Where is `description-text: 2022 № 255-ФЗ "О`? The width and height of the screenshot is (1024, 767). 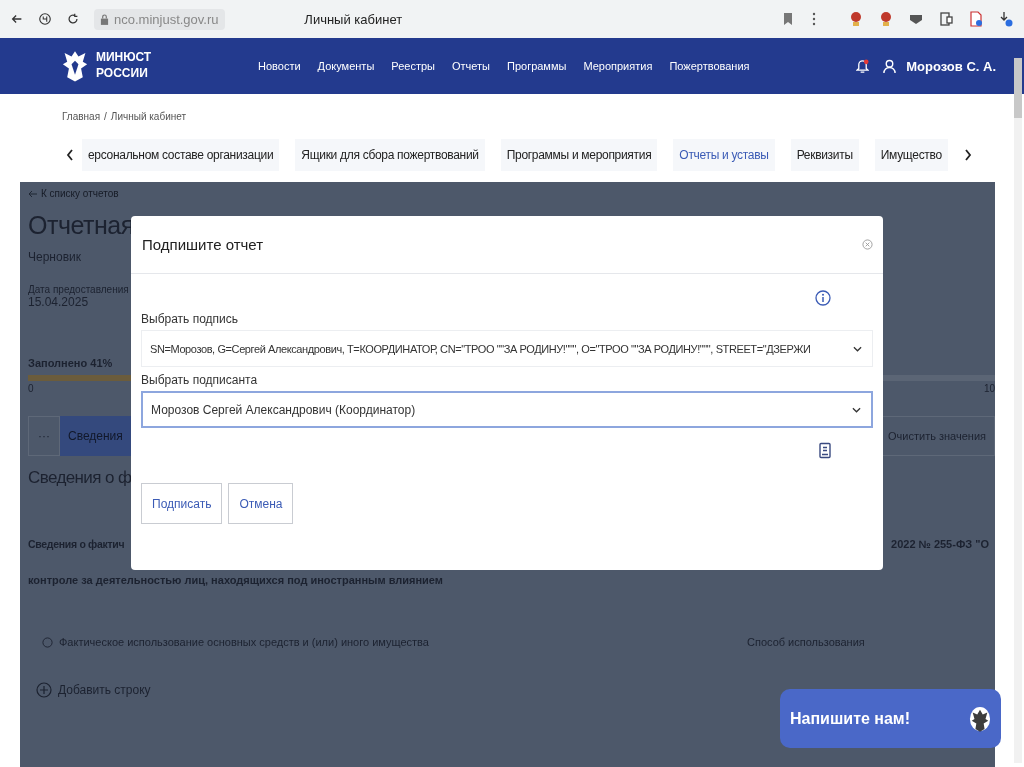
description-text: 2022 № 255-ФЗ "О is located at coordinates (940, 544).